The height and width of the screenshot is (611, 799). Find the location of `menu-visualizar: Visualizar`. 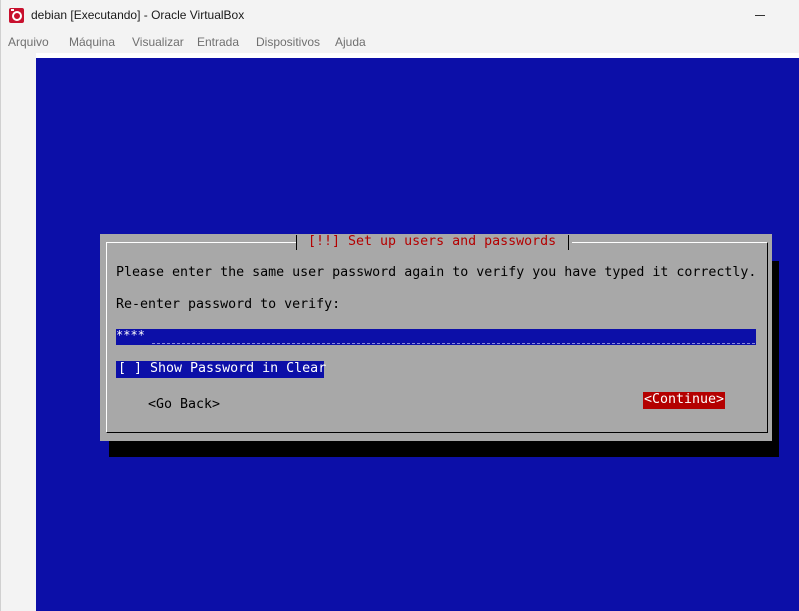

menu-visualizar: Visualizar is located at coordinates (158, 42).